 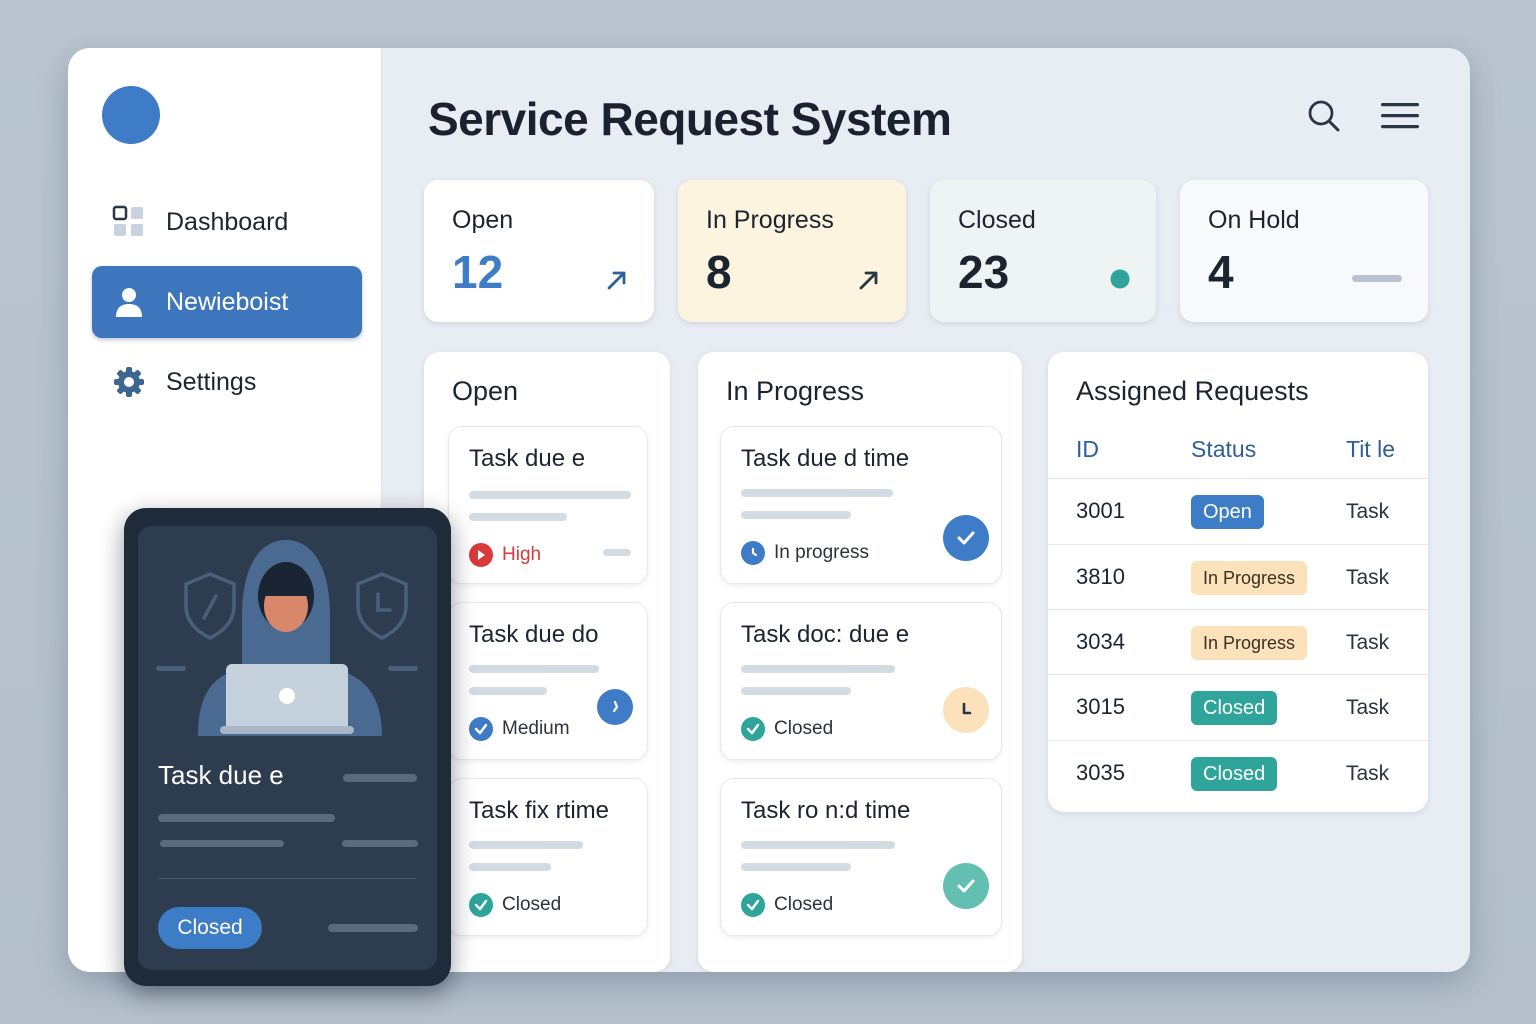 I want to click on sidebar-item-label: Dashboard, so click(x=227, y=221).